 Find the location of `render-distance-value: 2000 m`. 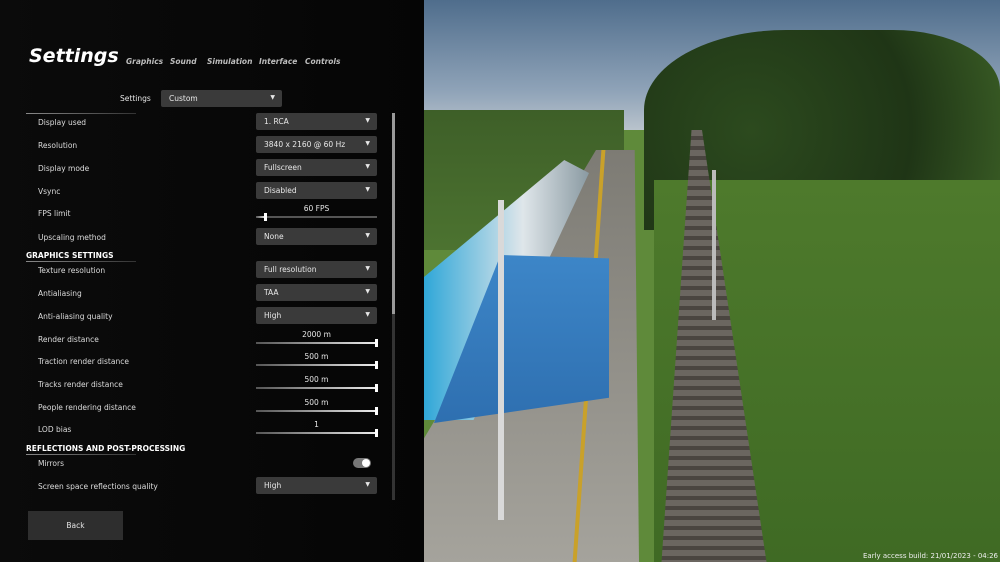

render-distance-value: 2000 m is located at coordinates (316, 334).